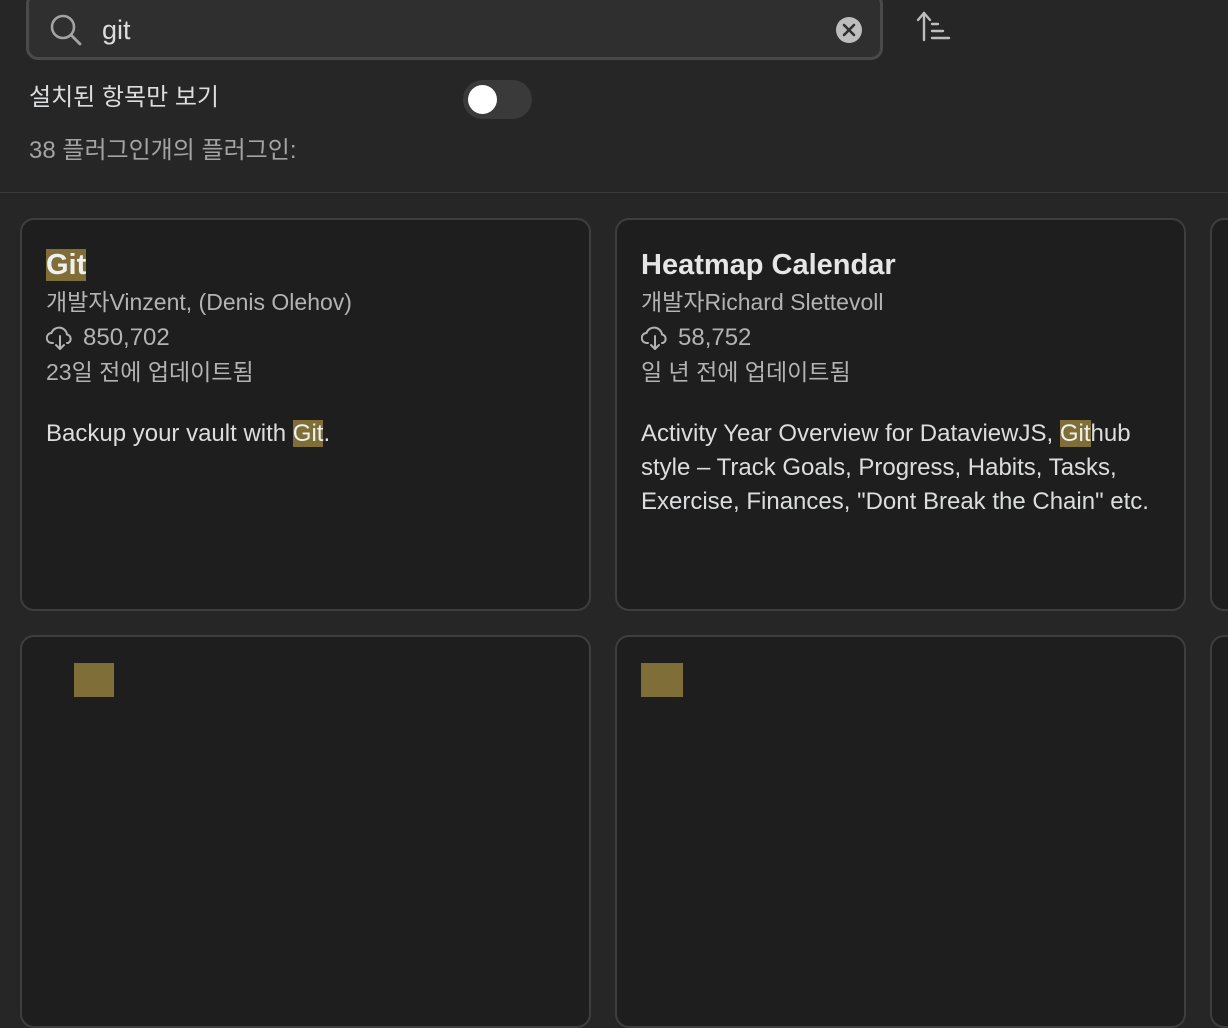 Image resolution: width=1228 pixels, height=1028 pixels. Describe the element at coordinates (188, 433) in the screenshot. I see `plugin-description: Backup your vault with Git.` at that location.